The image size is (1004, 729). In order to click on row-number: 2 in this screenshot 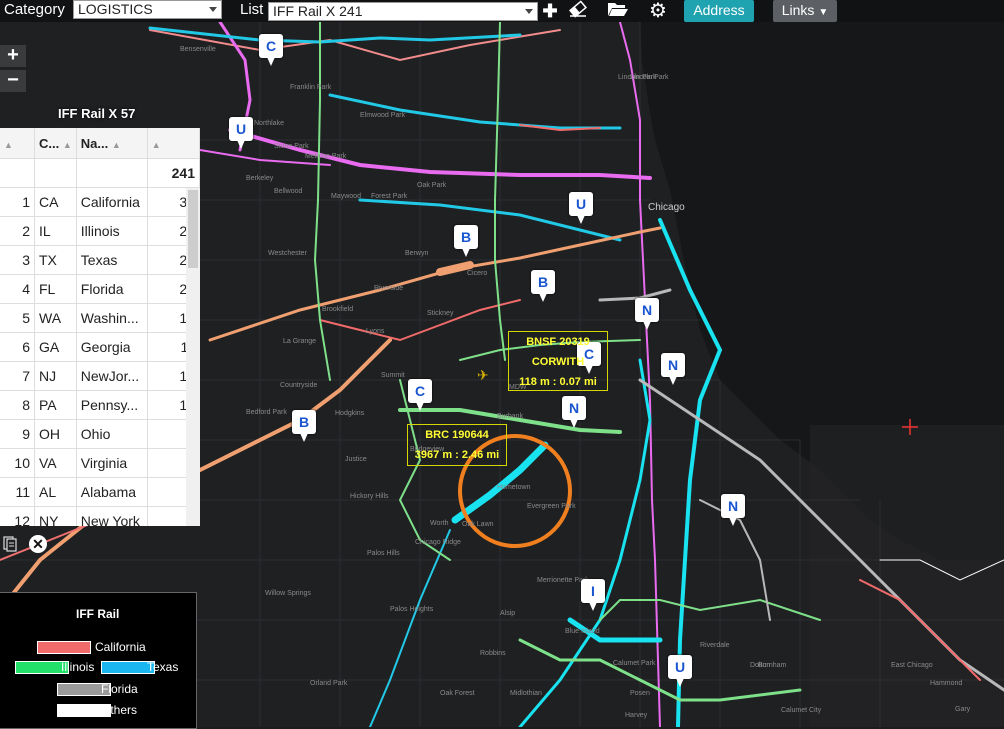, I will do `click(17, 231)`.